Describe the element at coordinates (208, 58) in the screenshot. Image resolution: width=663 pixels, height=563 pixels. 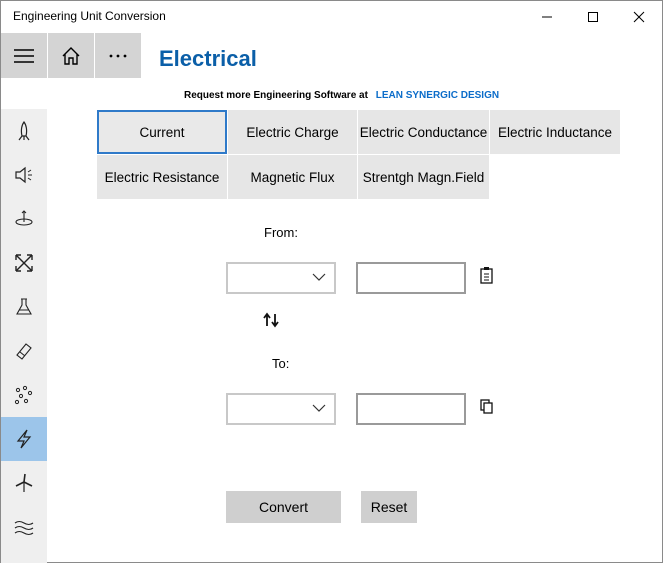
I see `page-title: Electrical` at that location.